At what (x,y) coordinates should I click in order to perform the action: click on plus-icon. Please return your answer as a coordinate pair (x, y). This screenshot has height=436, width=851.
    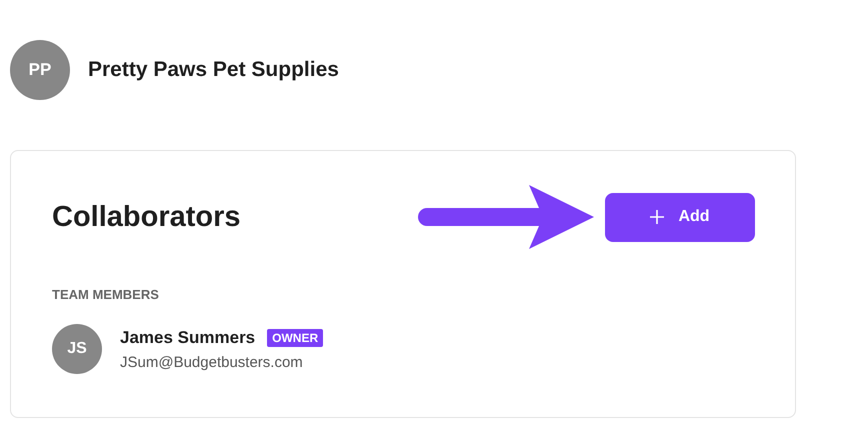
    Looking at the image, I should click on (657, 217).